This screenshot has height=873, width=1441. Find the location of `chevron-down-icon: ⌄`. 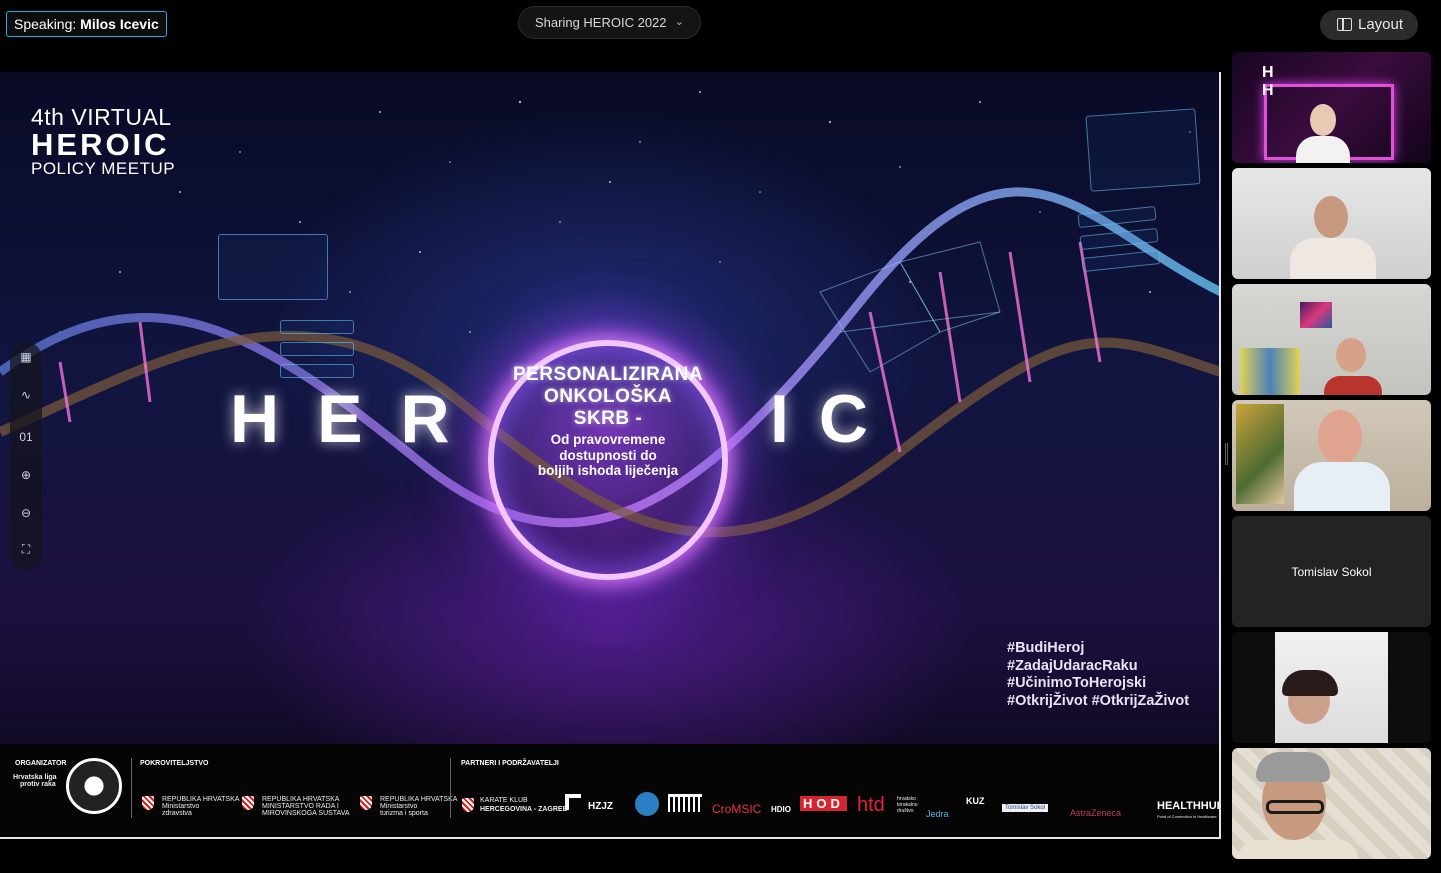

chevron-down-icon: ⌄ is located at coordinates (679, 22).